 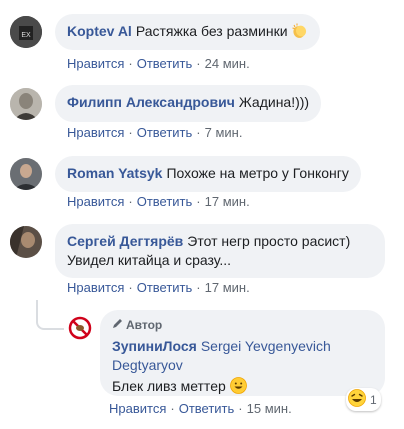 I want to click on comment-bubble: Roman Yatsyk Похоже на метро у Гонконгу, so click(x=208, y=174).